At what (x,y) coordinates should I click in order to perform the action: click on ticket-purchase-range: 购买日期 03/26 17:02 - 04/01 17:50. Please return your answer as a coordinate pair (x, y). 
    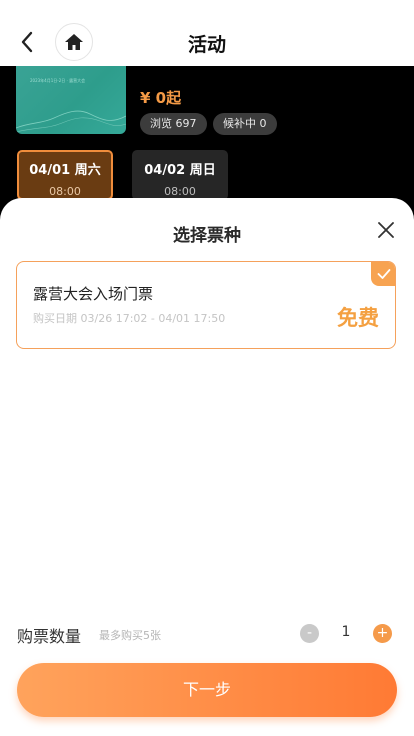
    Looking at the image, I should click on (129, 318).